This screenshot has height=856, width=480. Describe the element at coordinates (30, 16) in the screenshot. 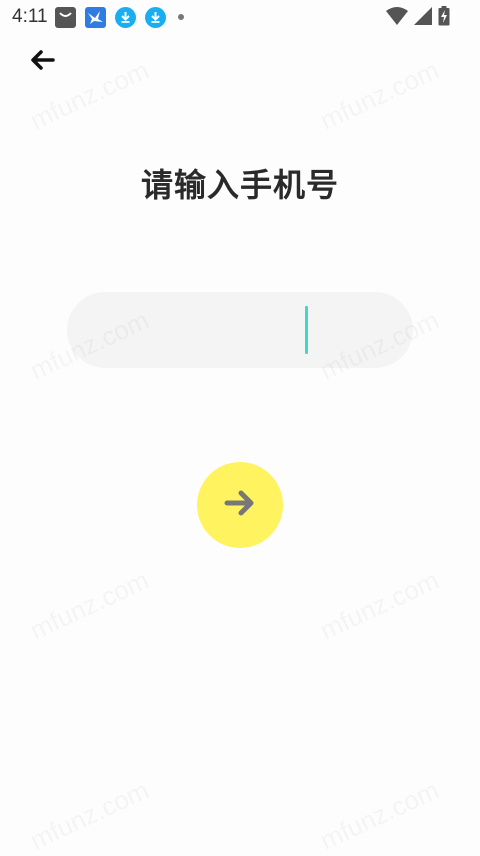

I see `status-time: 4:11` at that location.